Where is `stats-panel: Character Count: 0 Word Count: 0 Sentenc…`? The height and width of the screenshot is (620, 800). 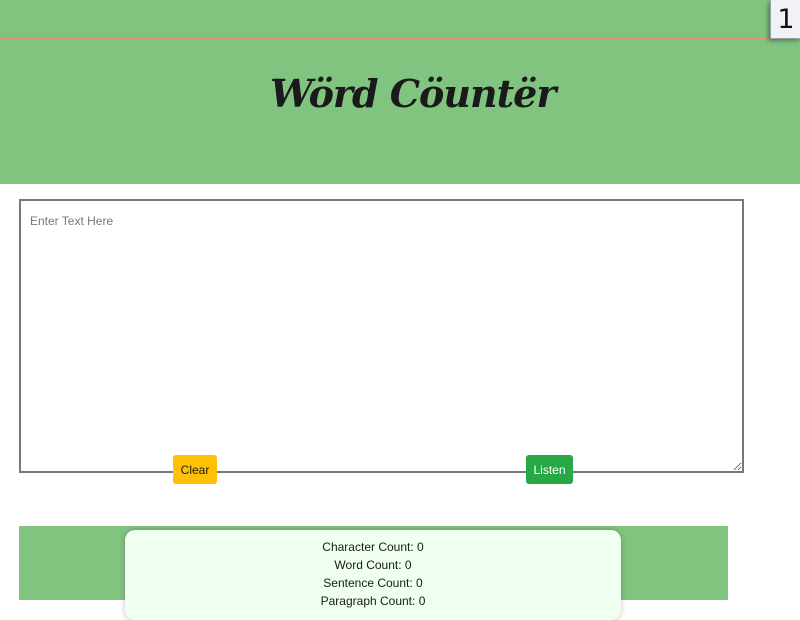 stats-panel: Character Count: 0 Word Count: 0 Sentenc… is located at coordinates (373, 573).